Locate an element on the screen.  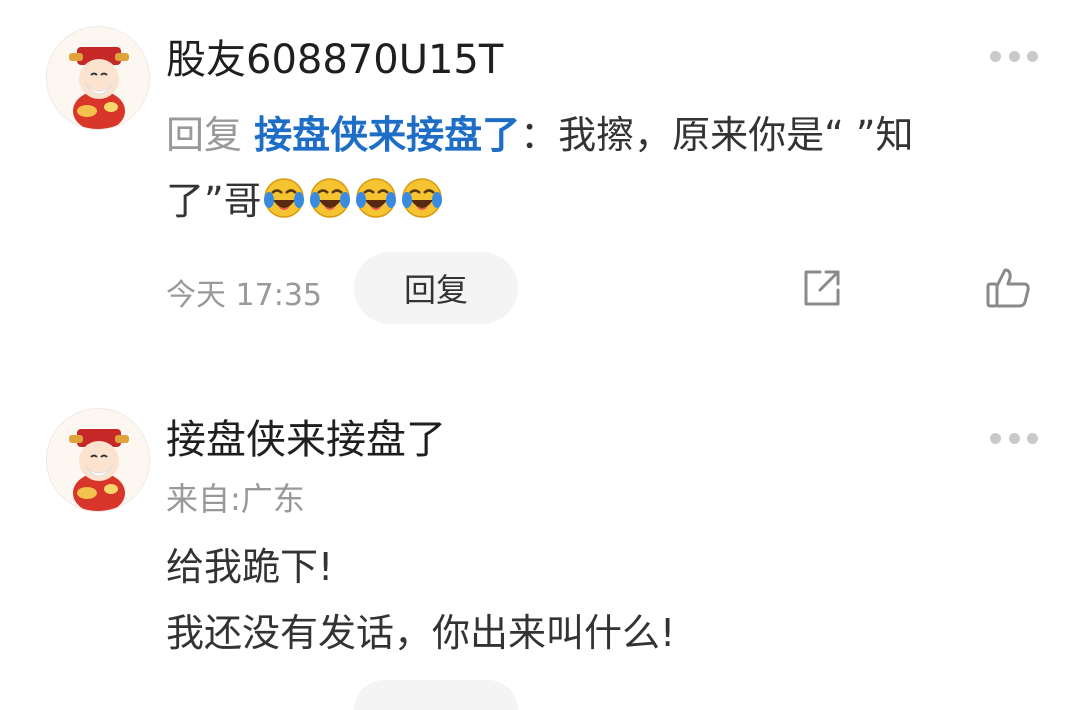
comment-text-line2: 我还没有发话，你出来叫什么! is located at coordinates (421, 633).